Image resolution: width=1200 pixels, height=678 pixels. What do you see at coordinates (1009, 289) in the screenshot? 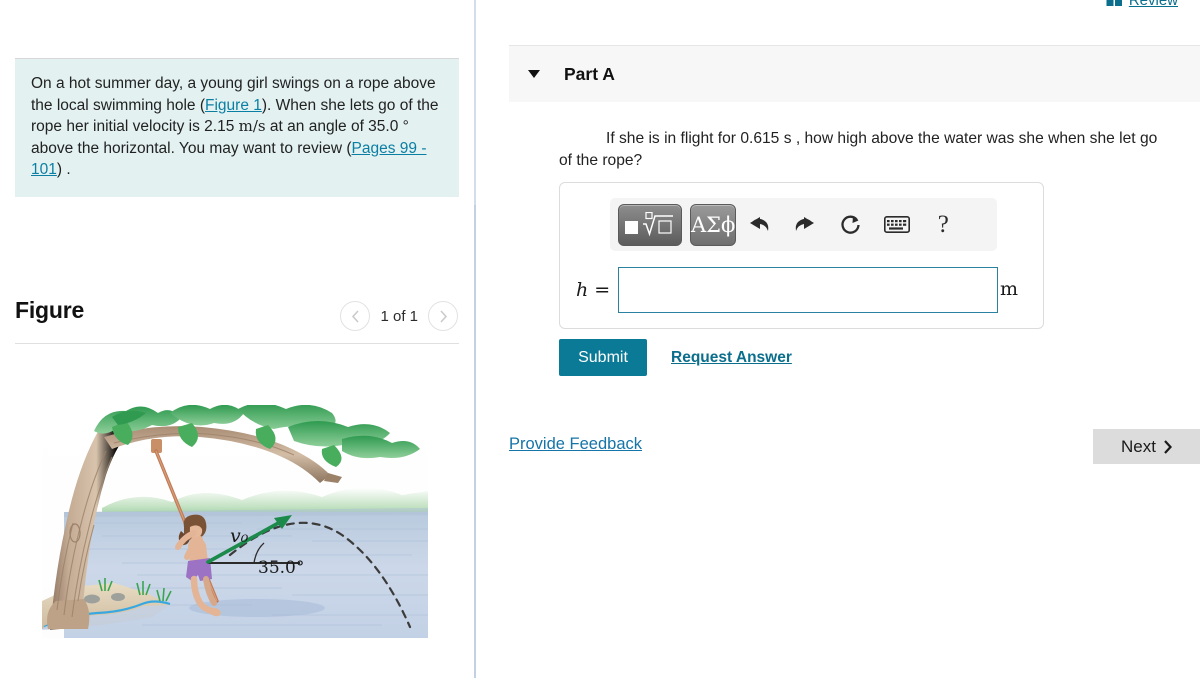
I see `answer-unit-label: m` at bounding box center [1009, 289].